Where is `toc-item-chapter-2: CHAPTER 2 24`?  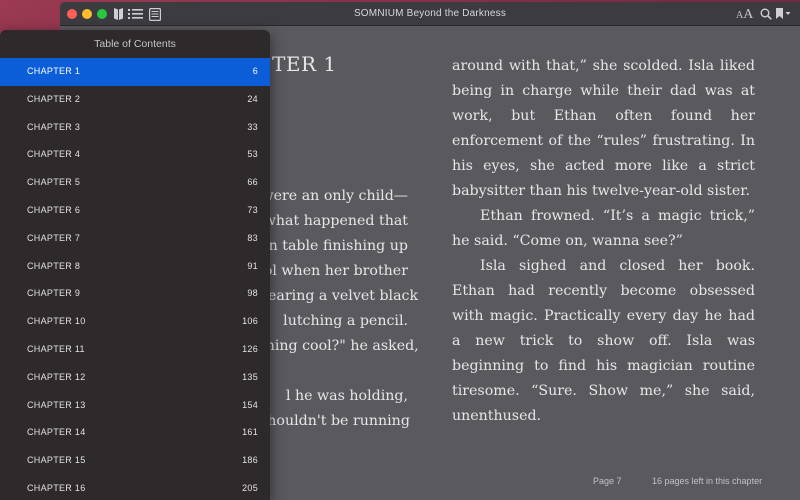 toc-item-chapter-2: CHAPTER 2 24 is located at coordinates (135, 100).